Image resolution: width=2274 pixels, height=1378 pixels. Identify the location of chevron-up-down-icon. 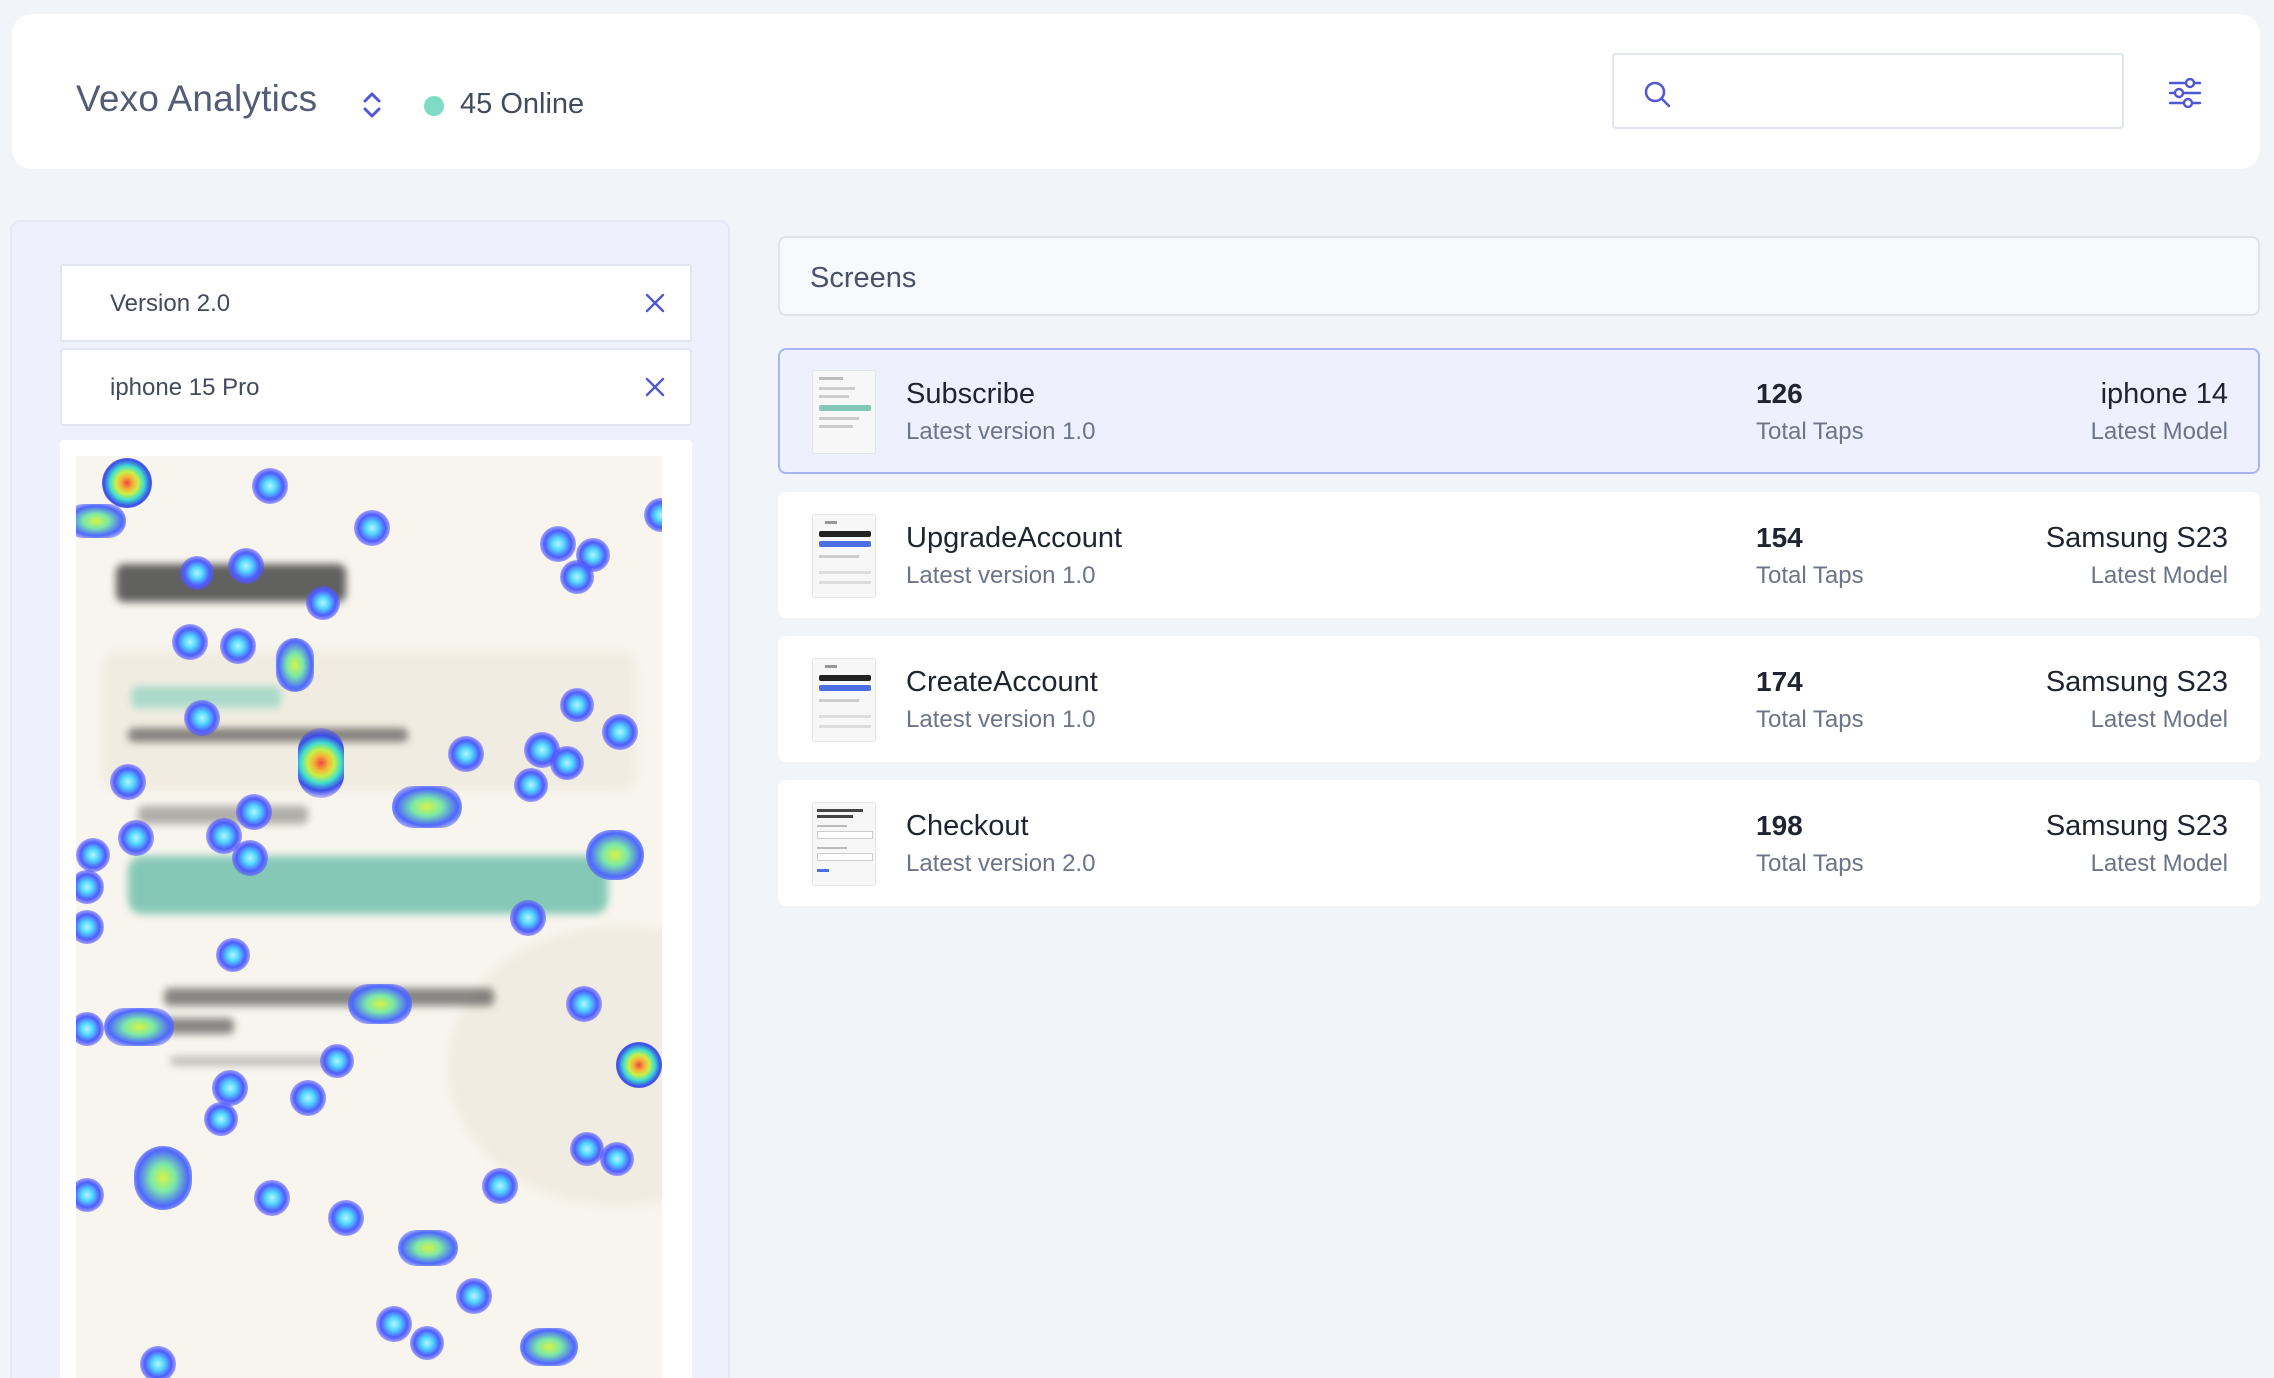
(372, 105).